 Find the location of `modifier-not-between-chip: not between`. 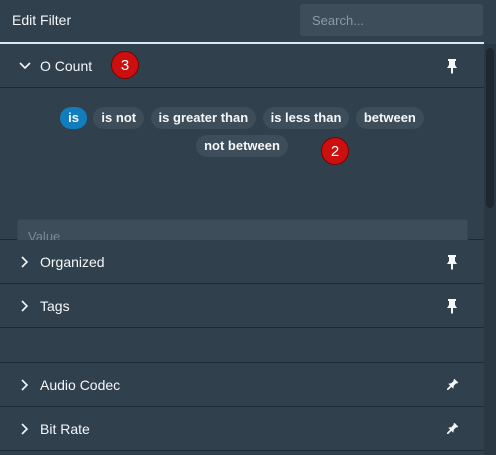

modifier-not-between-chip: not between is located at coordinates (242, 145).